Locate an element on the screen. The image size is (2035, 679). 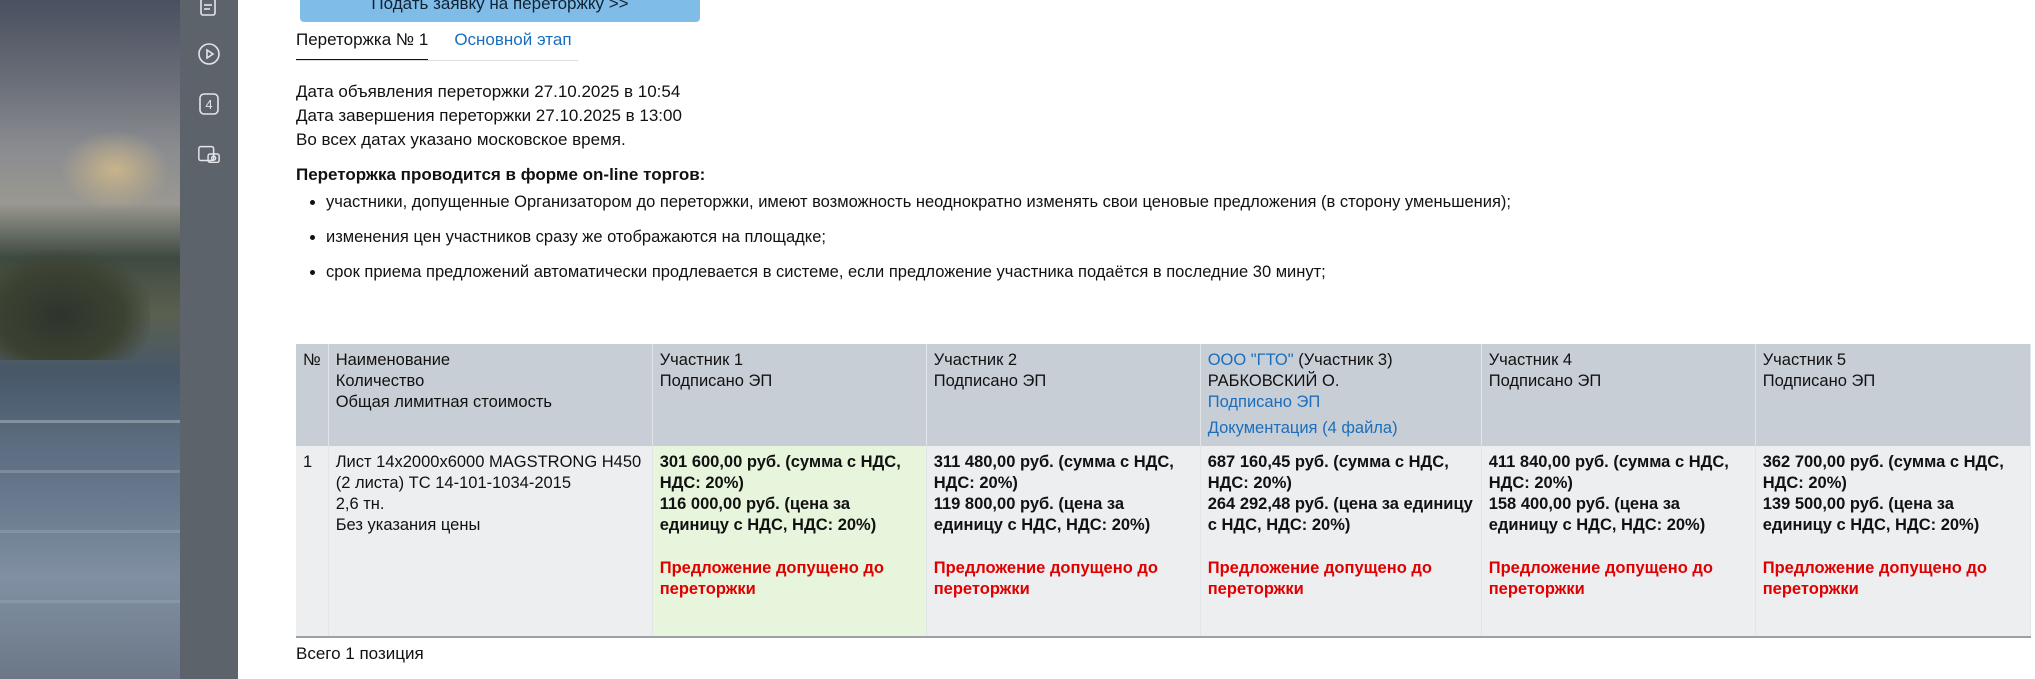
total-positions: Всего 1 позиция is located at coordinates (360, 653).